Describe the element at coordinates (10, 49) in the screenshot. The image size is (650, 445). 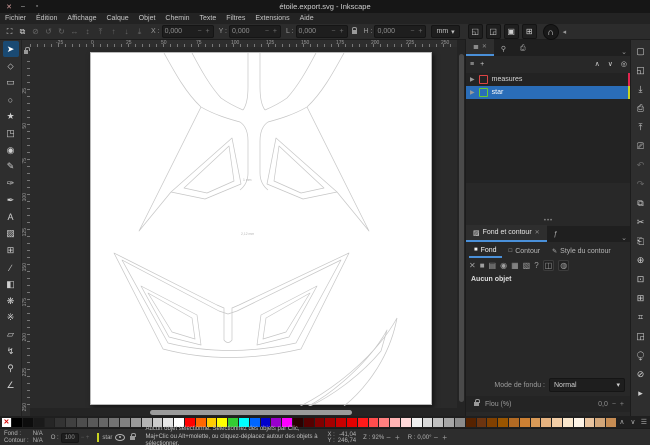
I see `tool-selector: ➤` at that location.